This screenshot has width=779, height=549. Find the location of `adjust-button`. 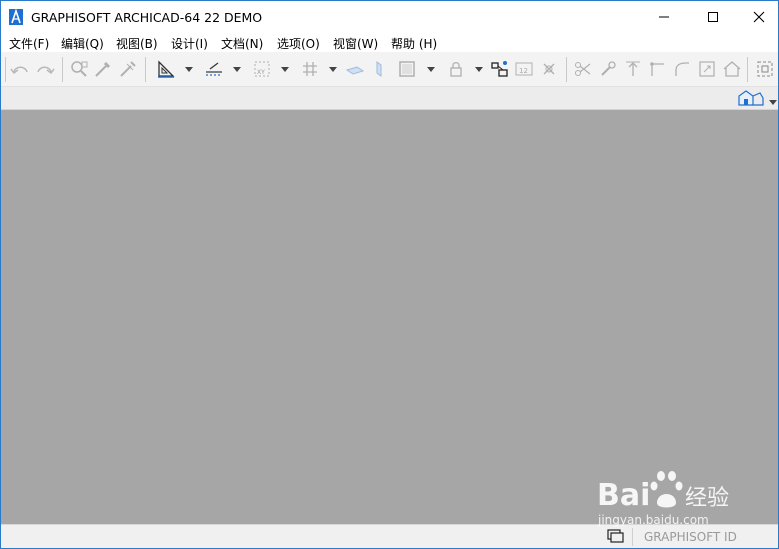

adjust-button is located at coordinates (608, 69).